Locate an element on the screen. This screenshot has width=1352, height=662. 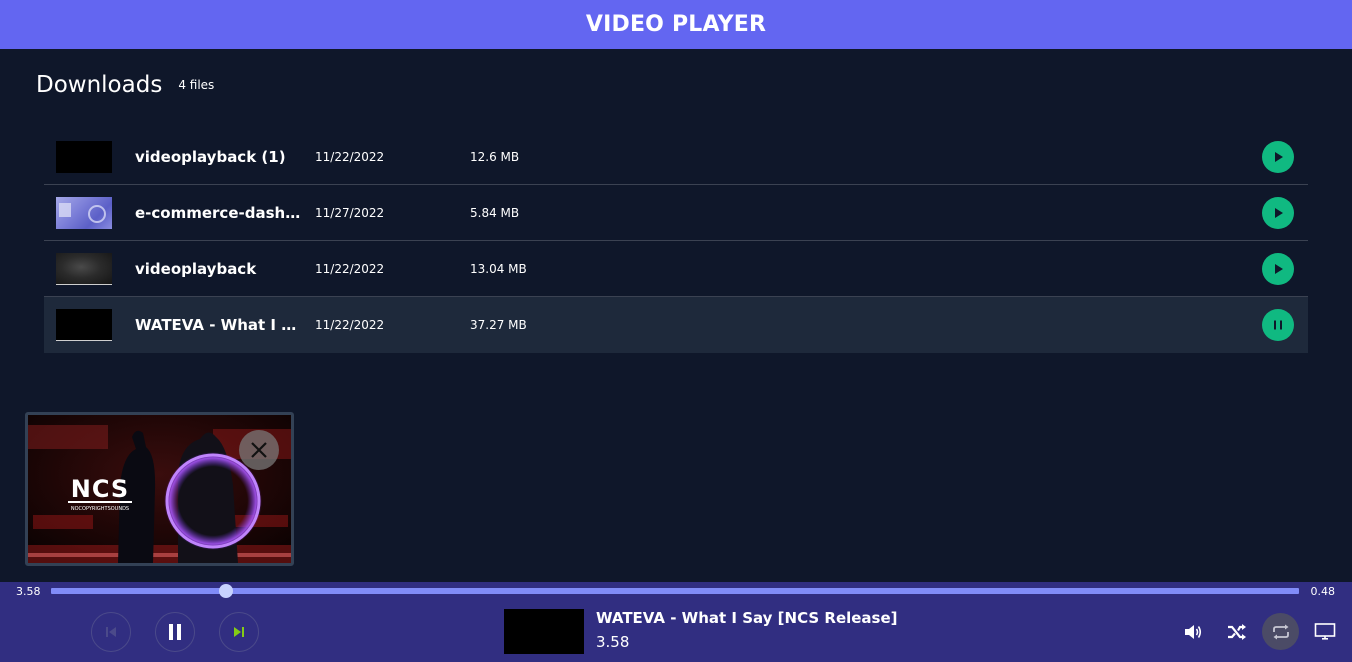
file-row: videoplayback 11/22/2022 13.04 MB is located at coordinates (676, 269).